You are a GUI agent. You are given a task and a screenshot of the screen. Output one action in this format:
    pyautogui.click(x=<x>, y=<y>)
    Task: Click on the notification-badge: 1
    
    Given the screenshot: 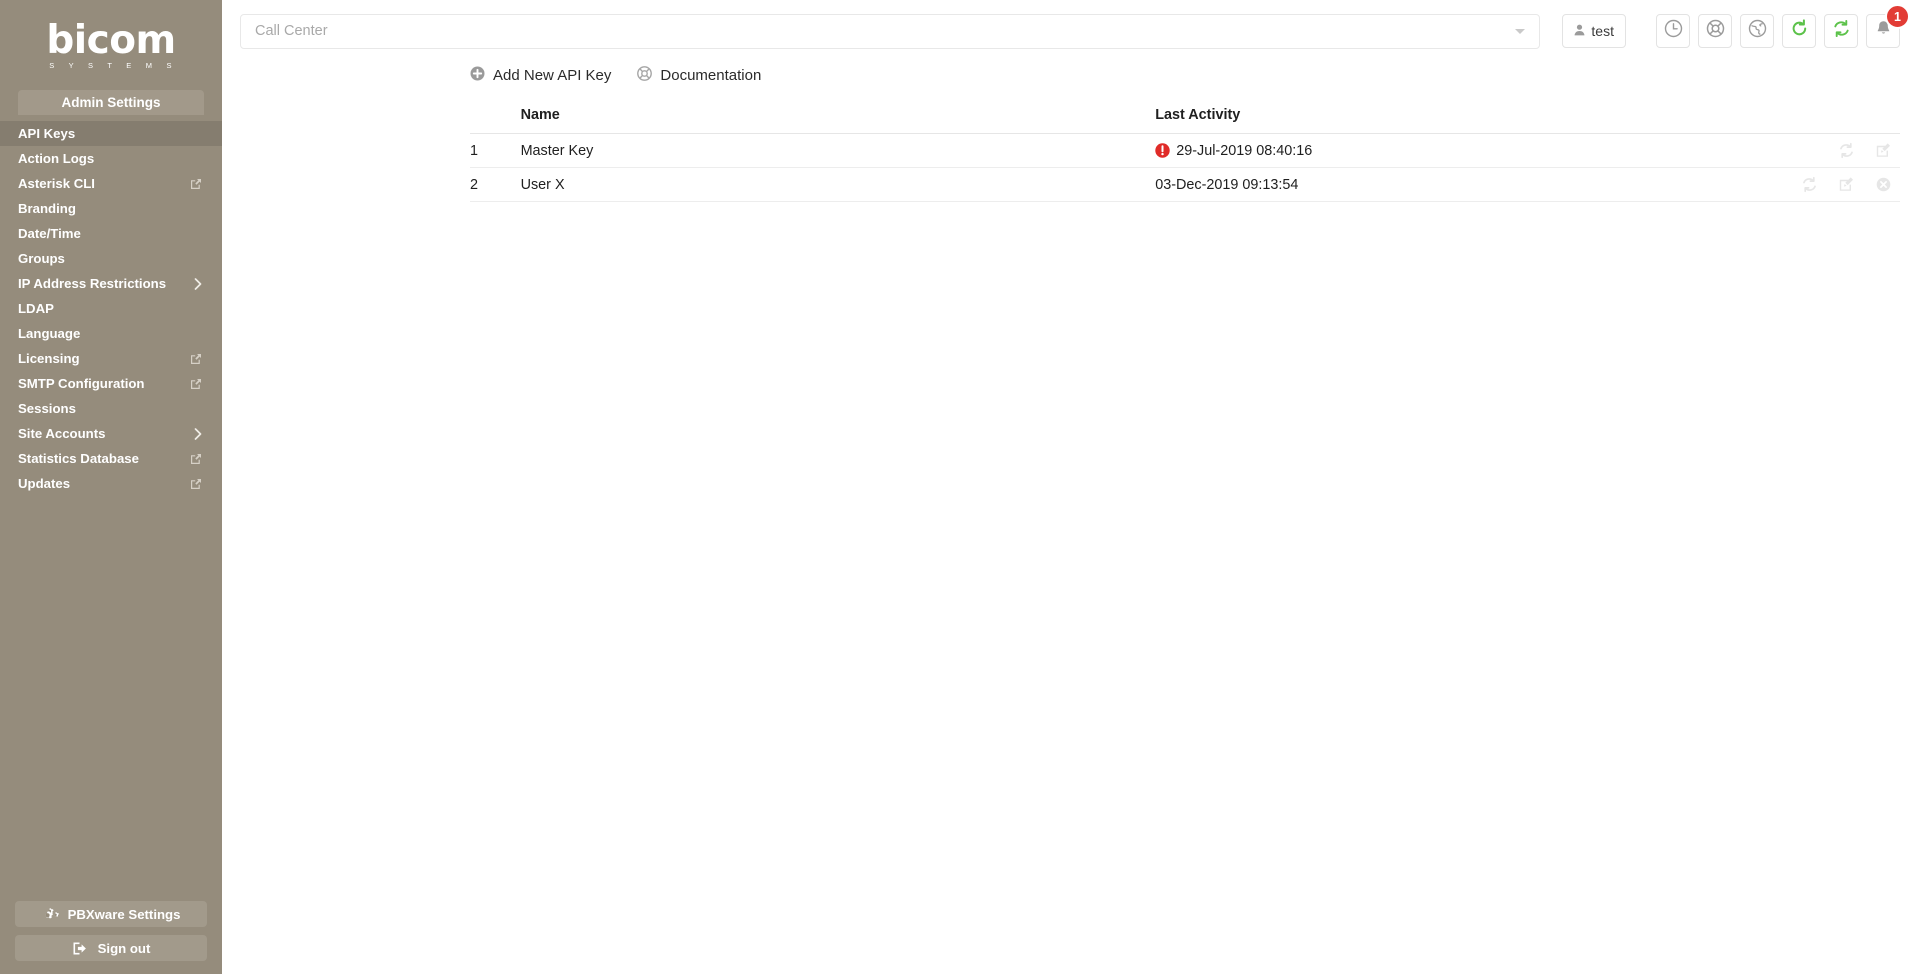 What is the action you would take?
    pyautogui.click(x=1897, y=16)
    